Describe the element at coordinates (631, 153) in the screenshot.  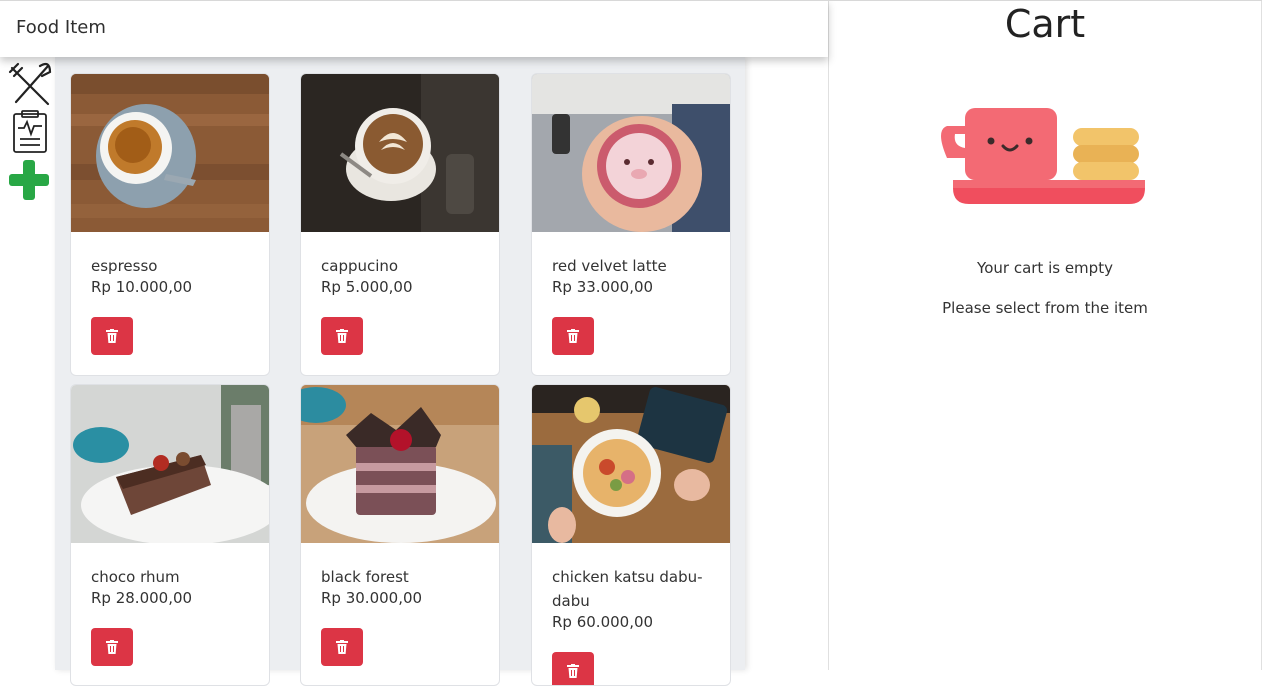
I see `red-velvet-latte-image` at that location.